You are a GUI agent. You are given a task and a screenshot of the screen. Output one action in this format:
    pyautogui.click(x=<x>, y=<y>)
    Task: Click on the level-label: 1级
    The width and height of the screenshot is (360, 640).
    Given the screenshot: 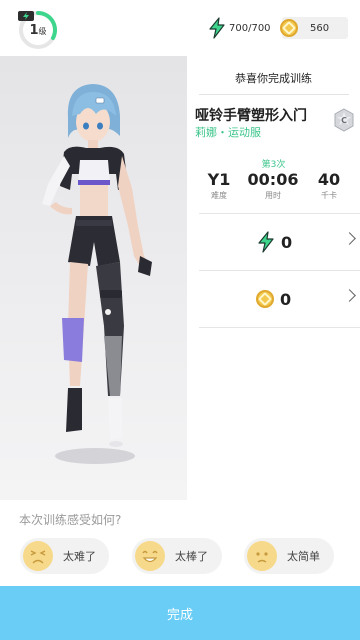 What is the action you would take?
    pyautogui.click(x=38, y=30)
    